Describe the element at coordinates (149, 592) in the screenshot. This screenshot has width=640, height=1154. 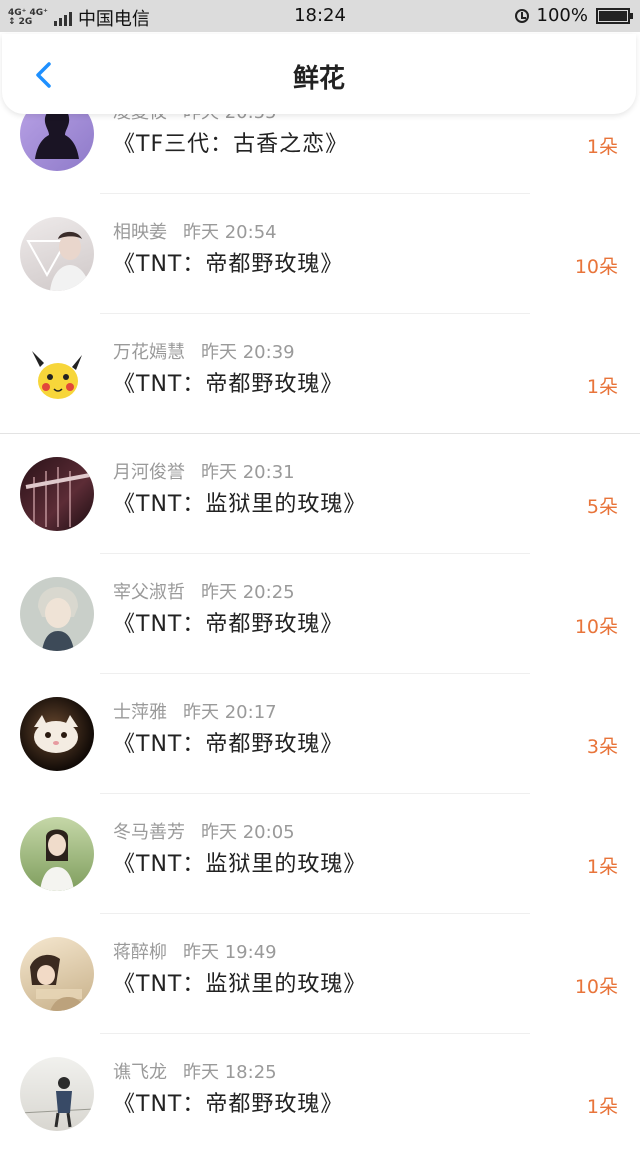
I see `username: 宰父淑哲` at that location.